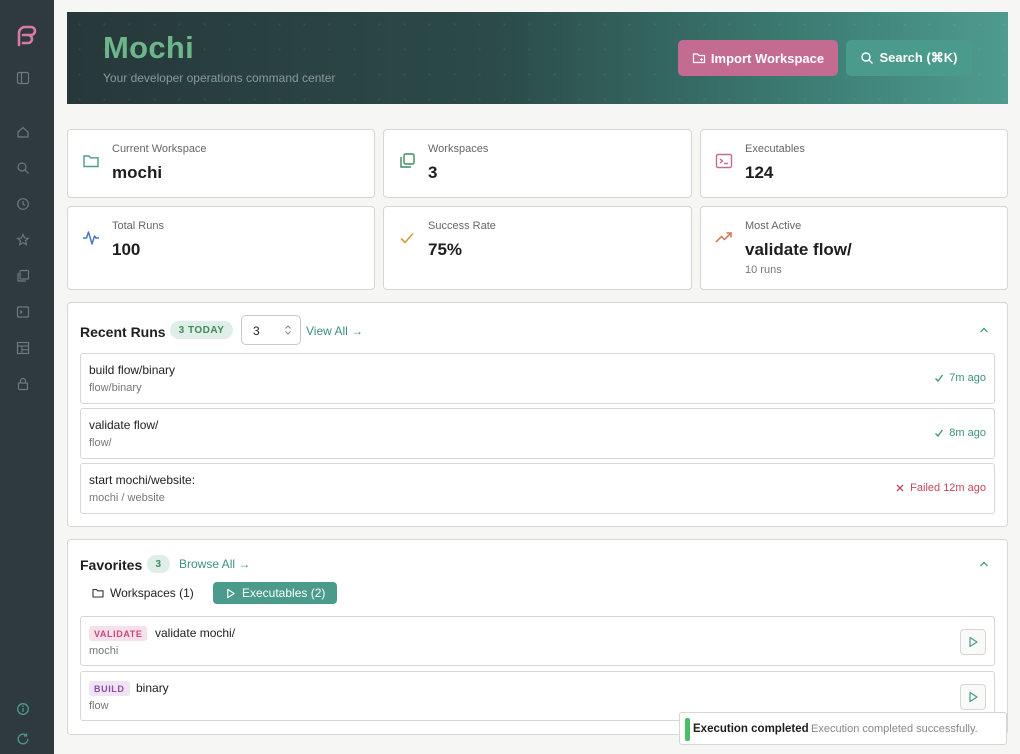  What do you see at coordinates (537, 433) in the screenshot?
I see `run-row: validate flow/ flow/ 8m ago` at bounding box center [537, 433].